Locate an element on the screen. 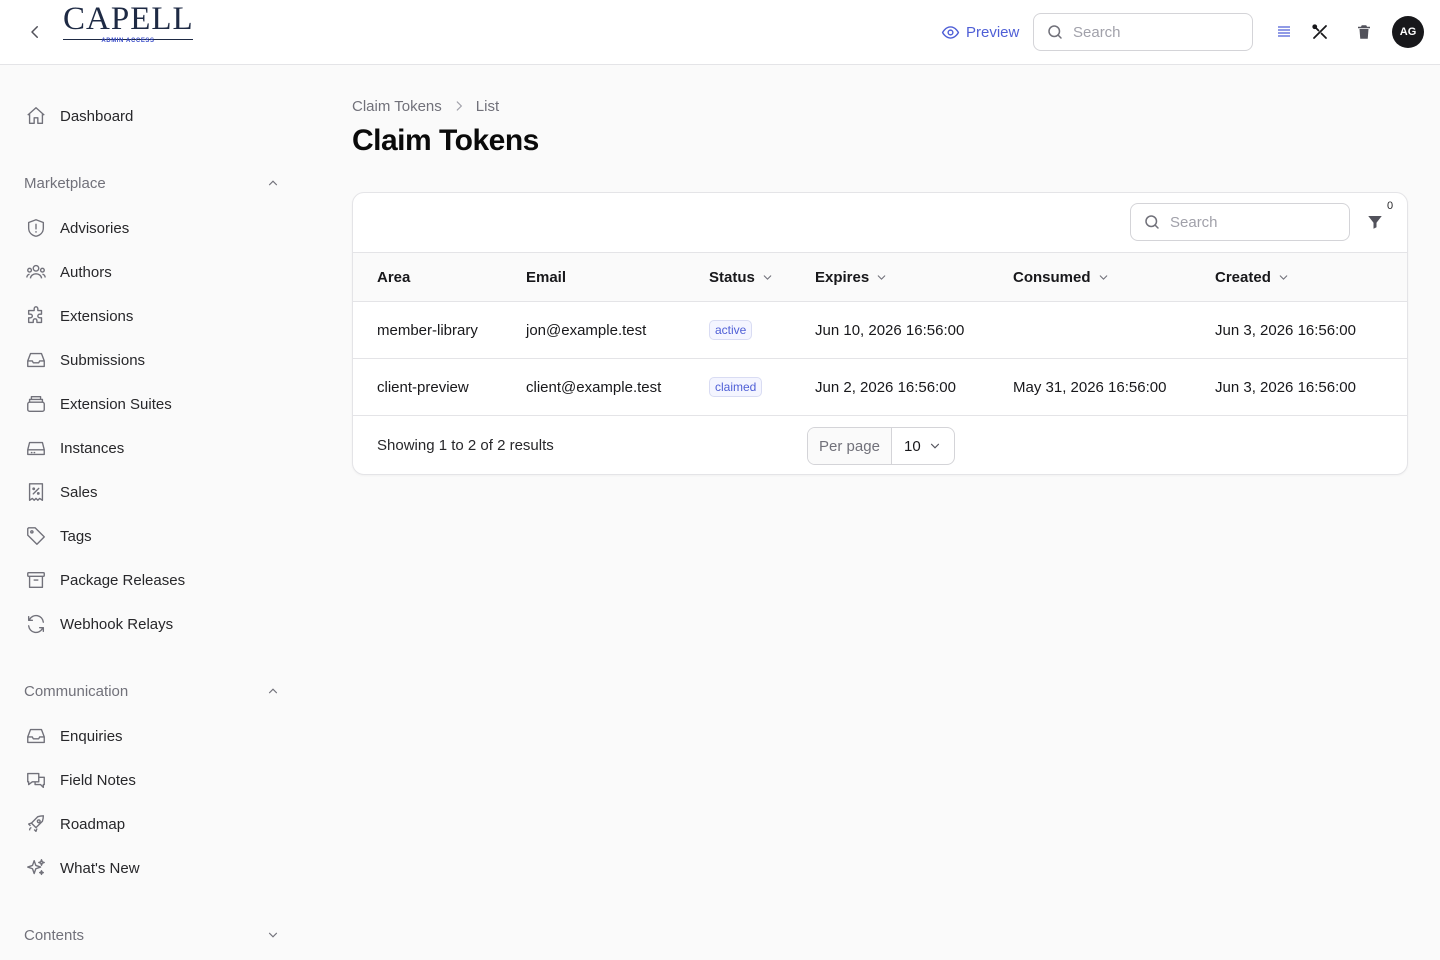 Image resolution: width=1440 pixels, height=960 pixels. column-header-label: Area is located at coordinates (394, 277).